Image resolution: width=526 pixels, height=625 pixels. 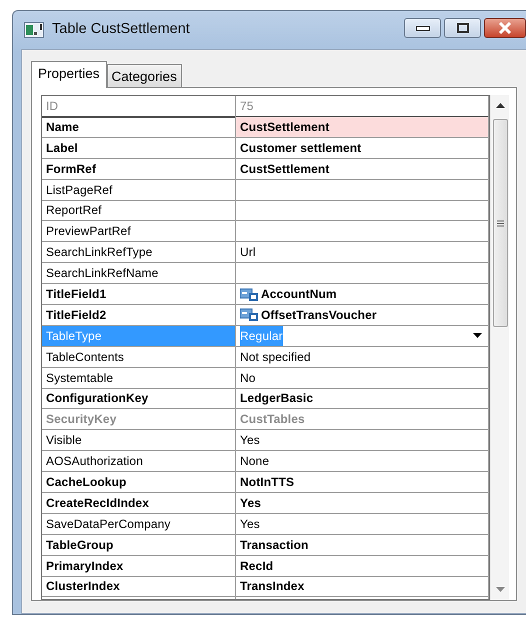 I want to click on property-name: SearchLinkRefType, so click(x=139, y=253).